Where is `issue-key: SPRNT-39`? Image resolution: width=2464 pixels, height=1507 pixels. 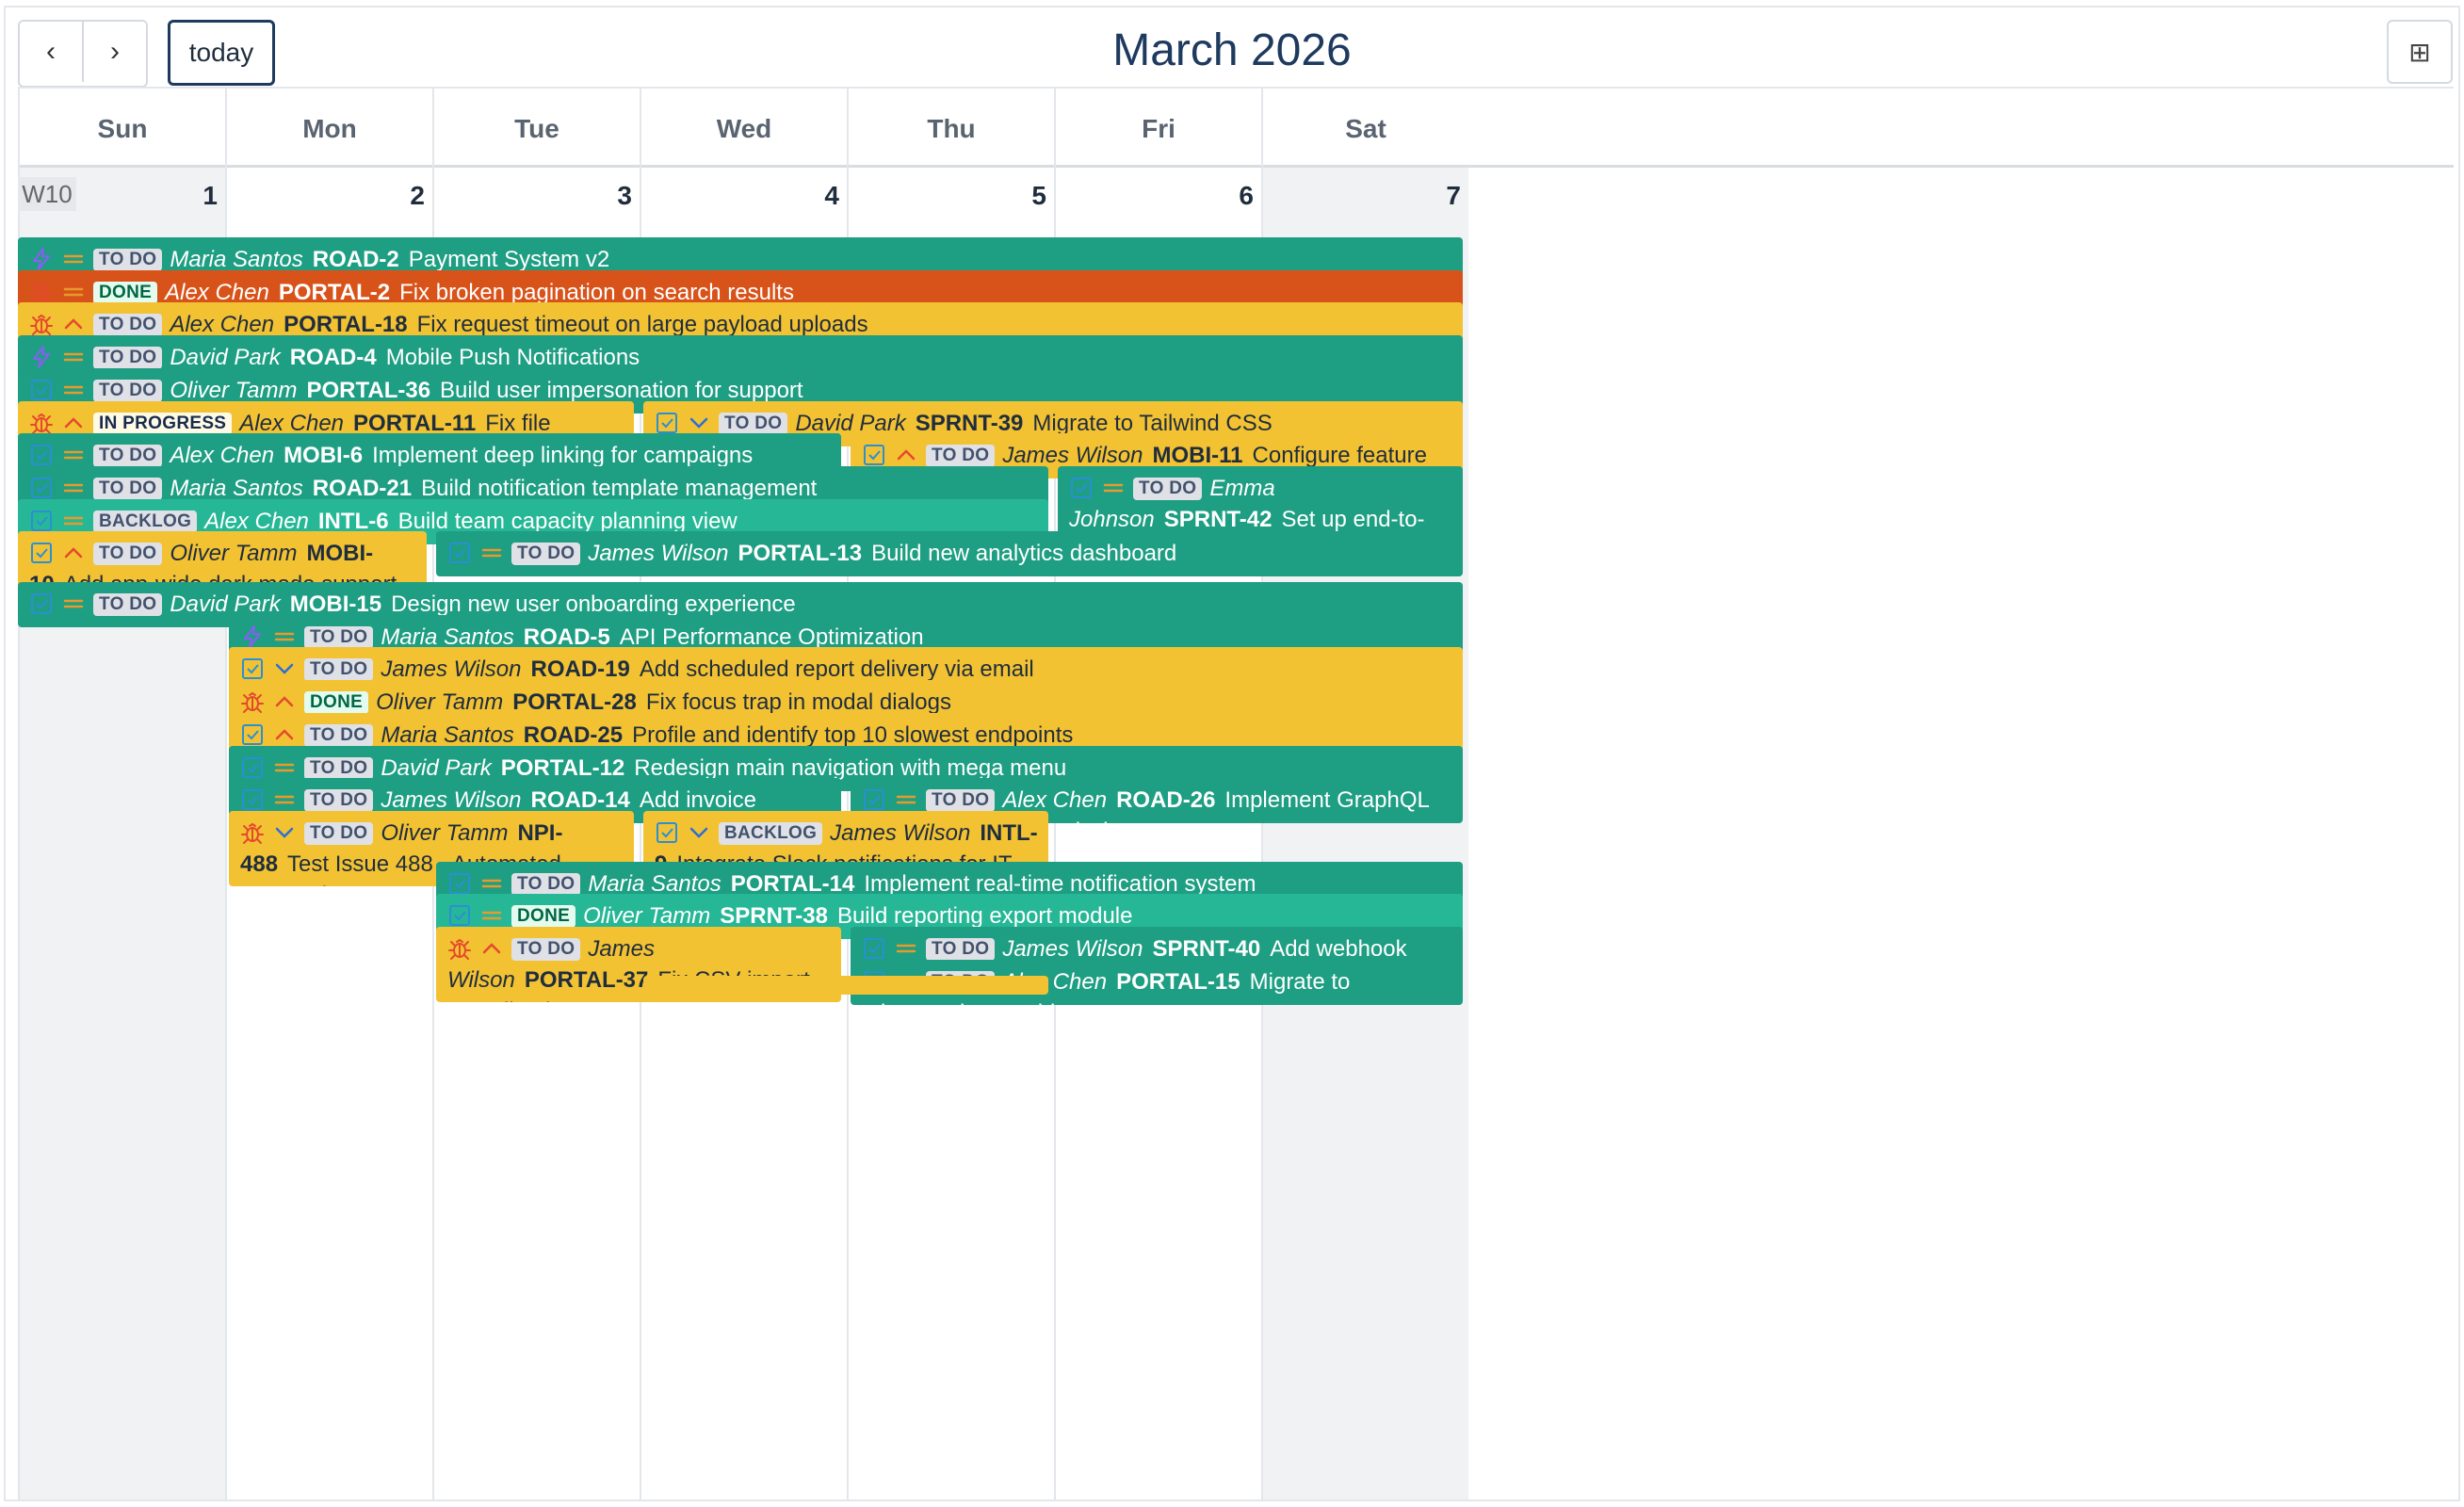
issue-key: SPRNT-39 is located at coordinates (969, 423).